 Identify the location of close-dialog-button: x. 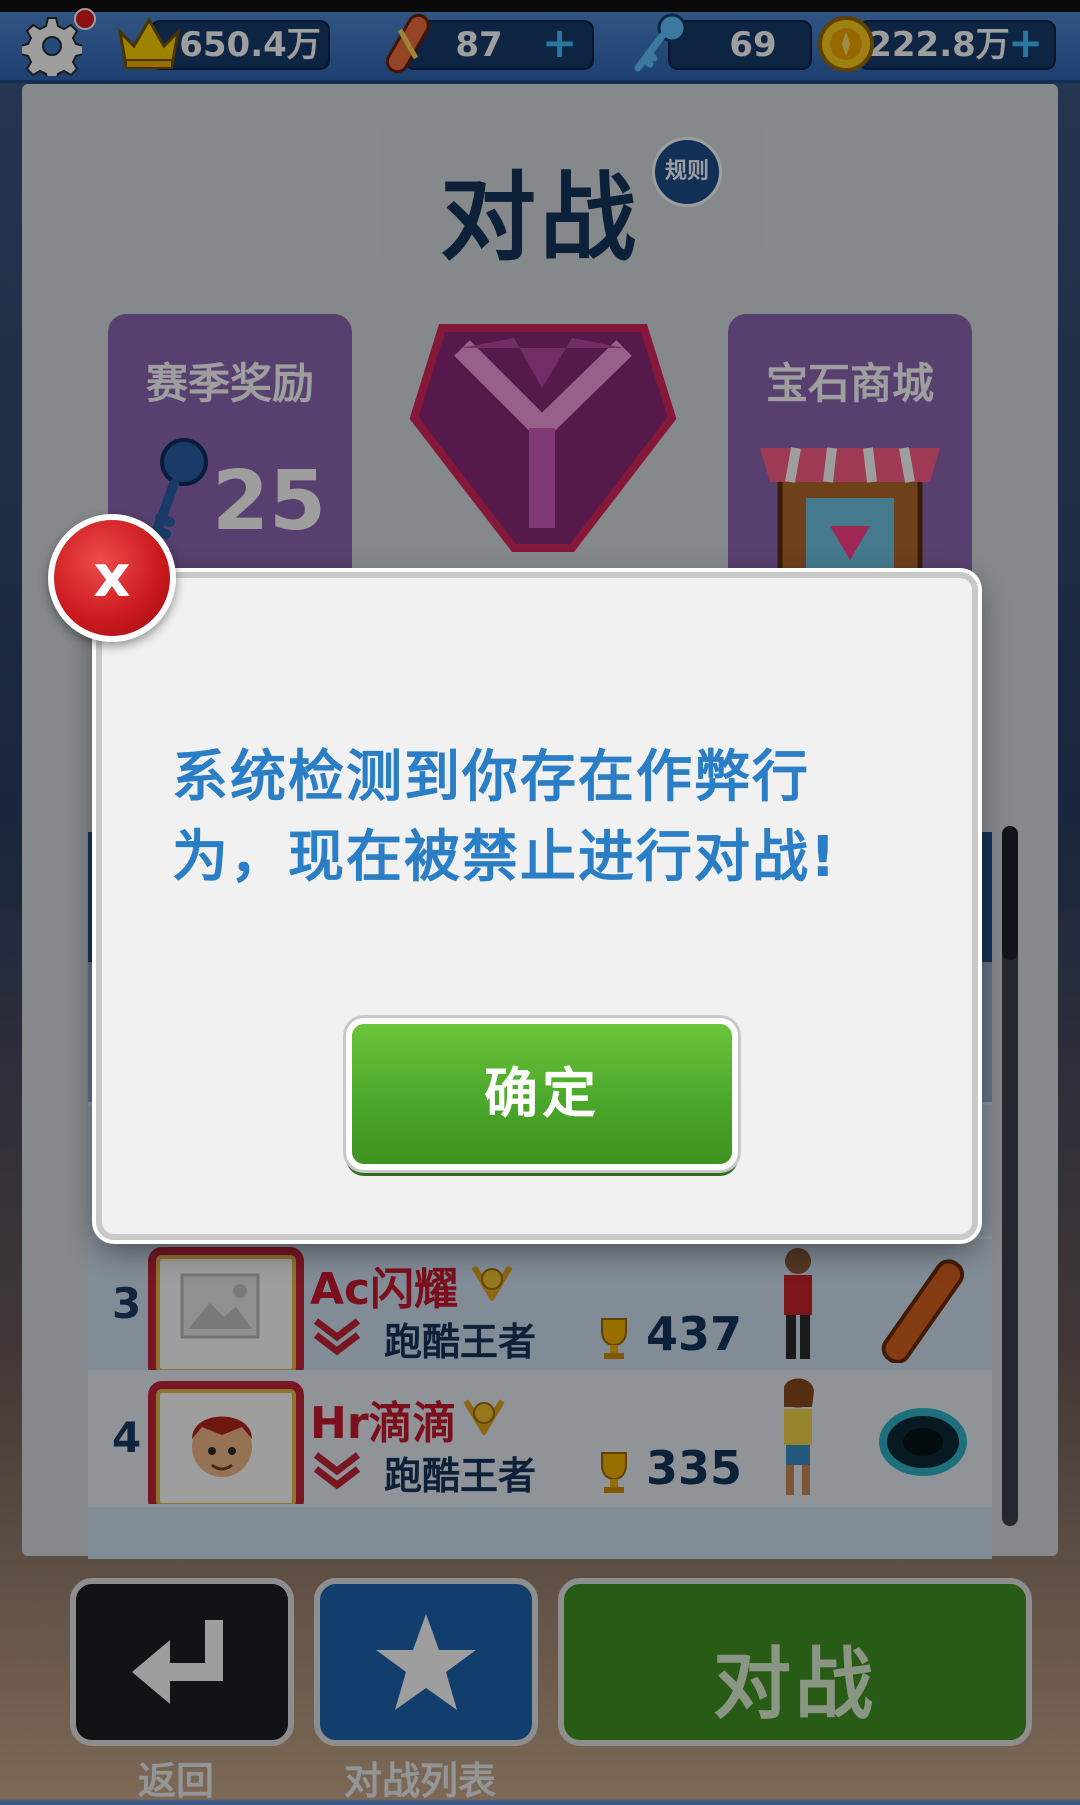
(112, 578).